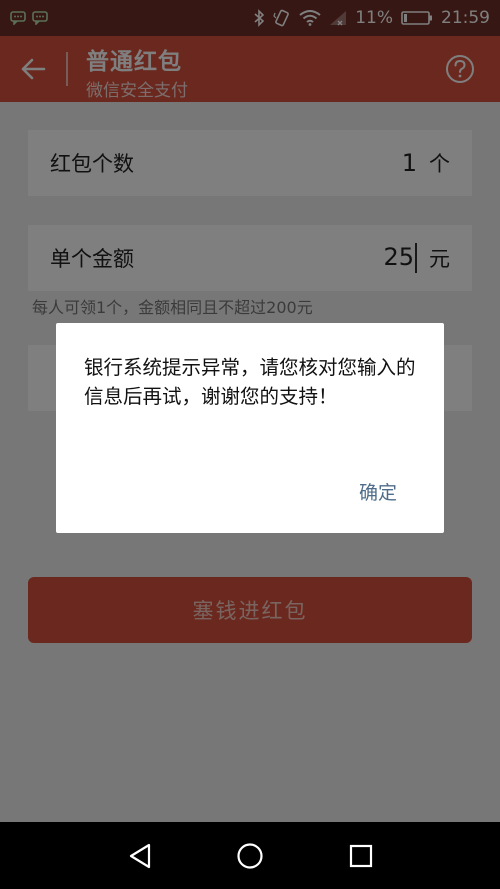  What do you see at coordinates (378, 491) in the screenshot?
I see `dialog-confirm-button: 确定` at bounding box center [378, 491].